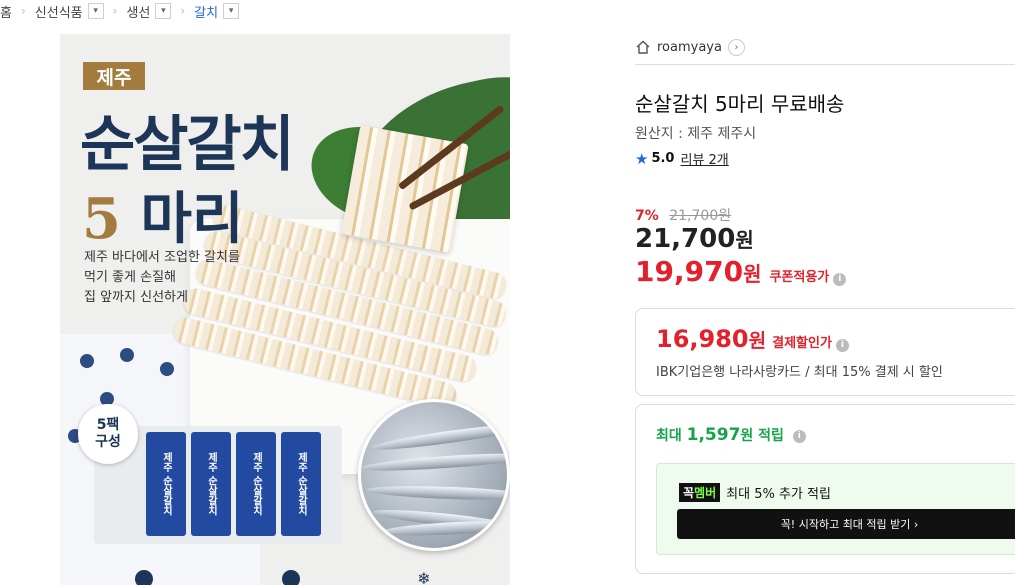 The height and width of the screenshot is (585, 1015). I want to click on card-discount-price: 16,980 원 결제할인가 i, so click(752, 339).